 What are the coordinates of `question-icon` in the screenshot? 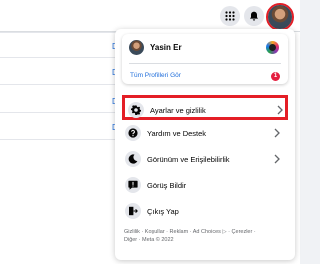 It's located at (133, 133).